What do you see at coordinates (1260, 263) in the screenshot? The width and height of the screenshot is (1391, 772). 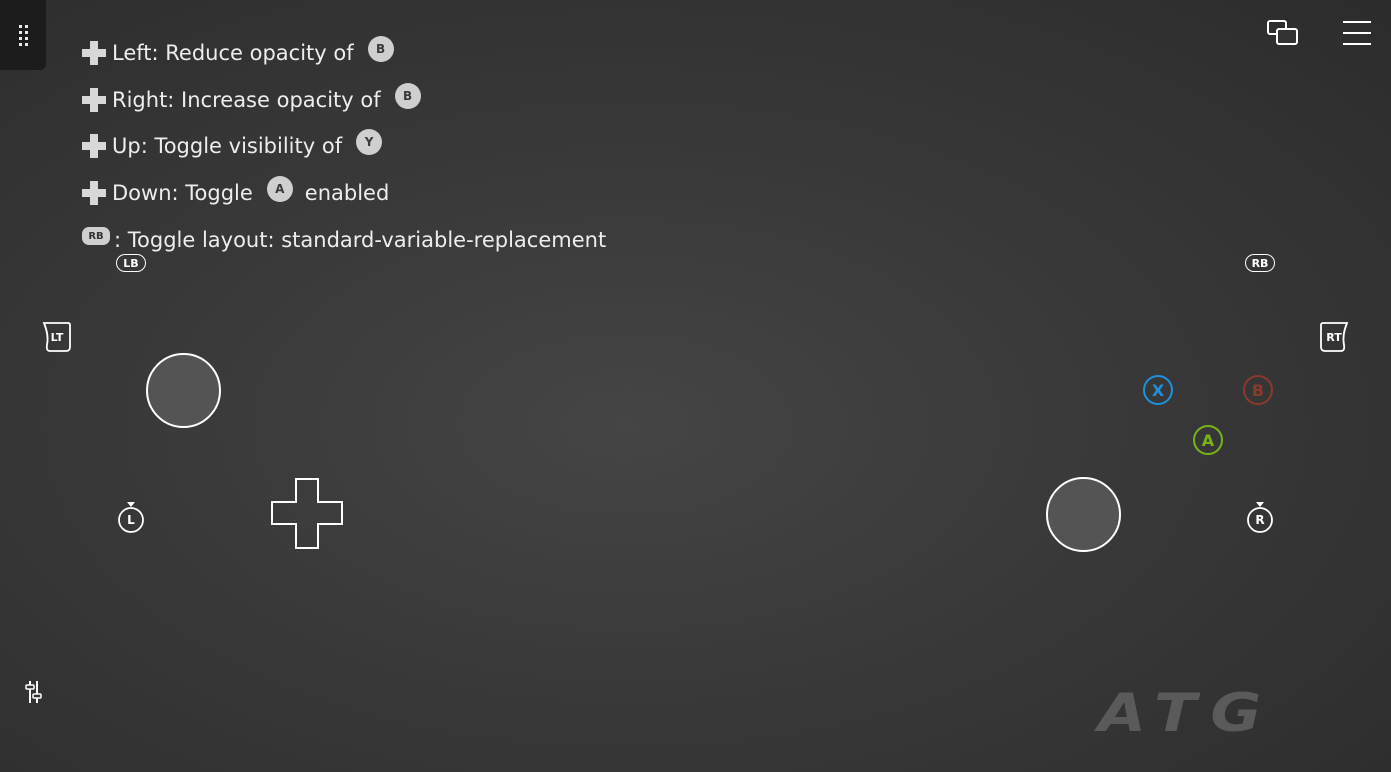 I see `rb-button: RB` at bounding box center [1260, 263].